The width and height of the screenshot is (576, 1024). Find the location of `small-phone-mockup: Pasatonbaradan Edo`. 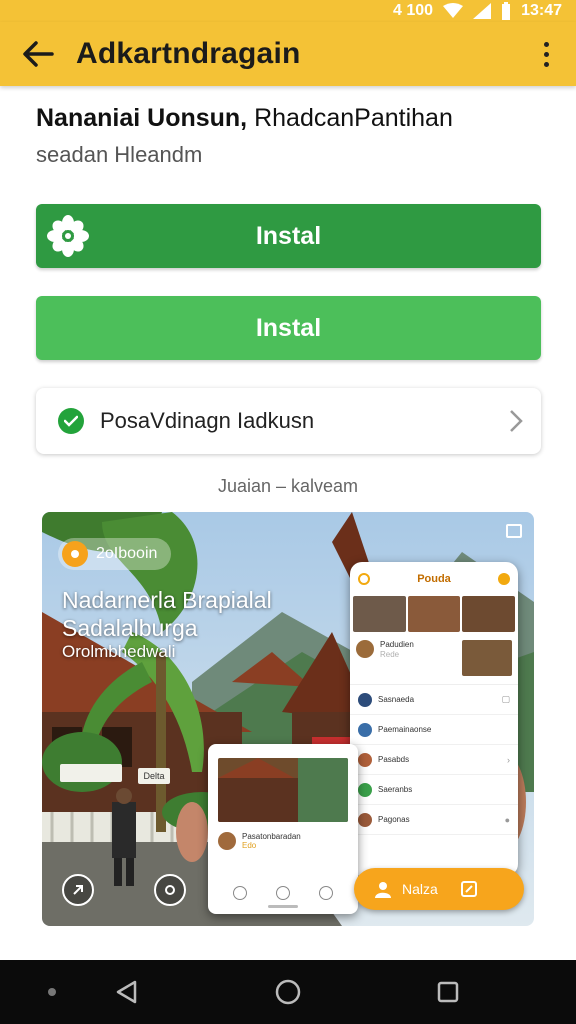

small-phone-mockup: Pasatonbaradan Edo is located at coordinates (283, 829).